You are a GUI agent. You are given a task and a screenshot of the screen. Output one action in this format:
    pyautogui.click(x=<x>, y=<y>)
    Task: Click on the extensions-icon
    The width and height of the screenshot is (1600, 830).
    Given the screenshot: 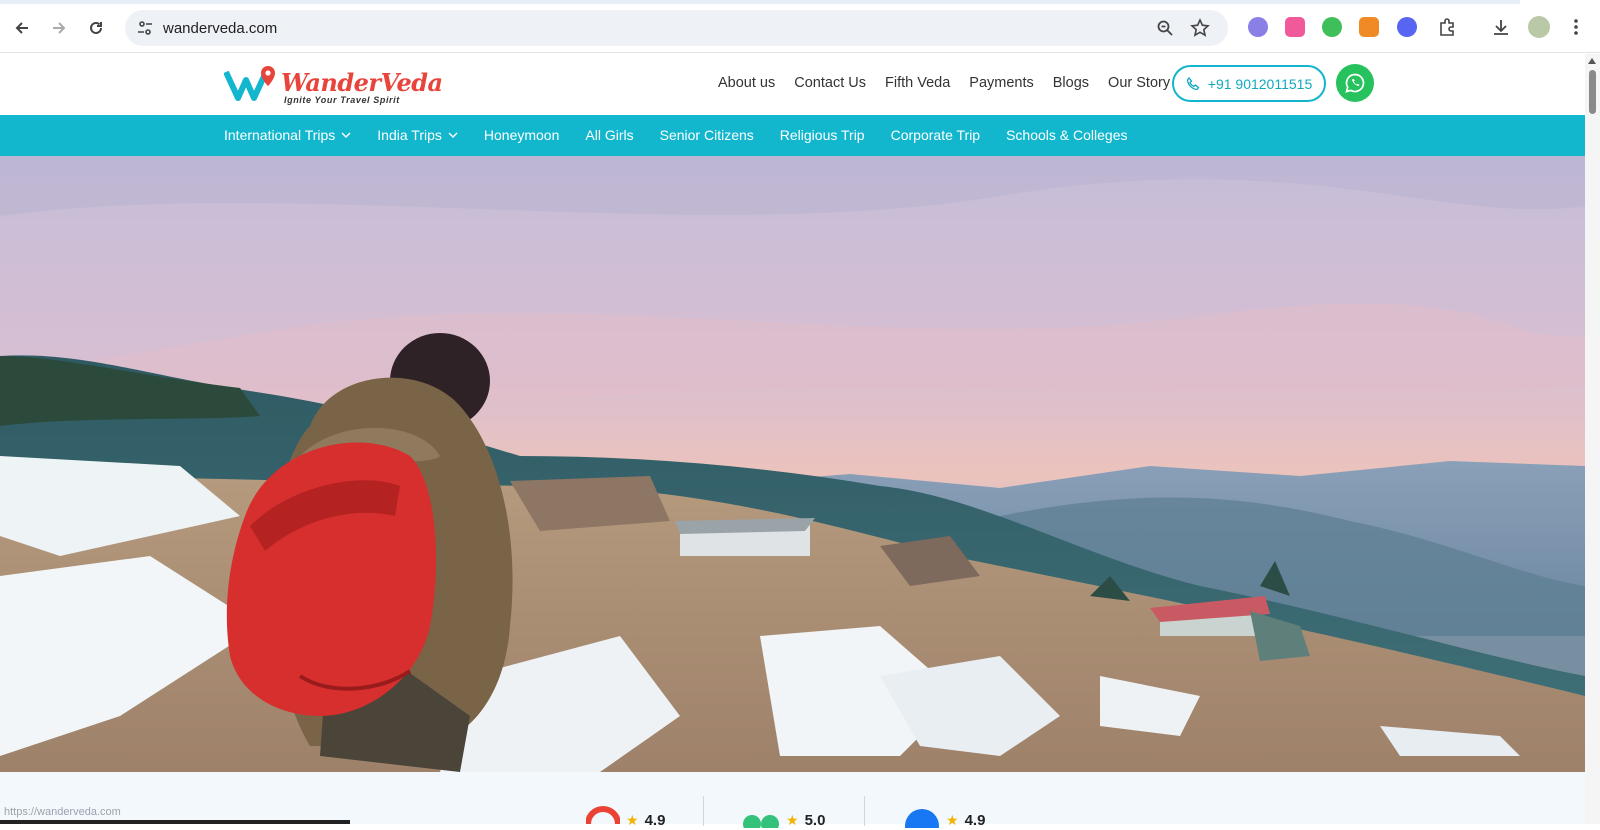 What is the action you would take?
    pyautogui.click(x=1447, y=27)
    